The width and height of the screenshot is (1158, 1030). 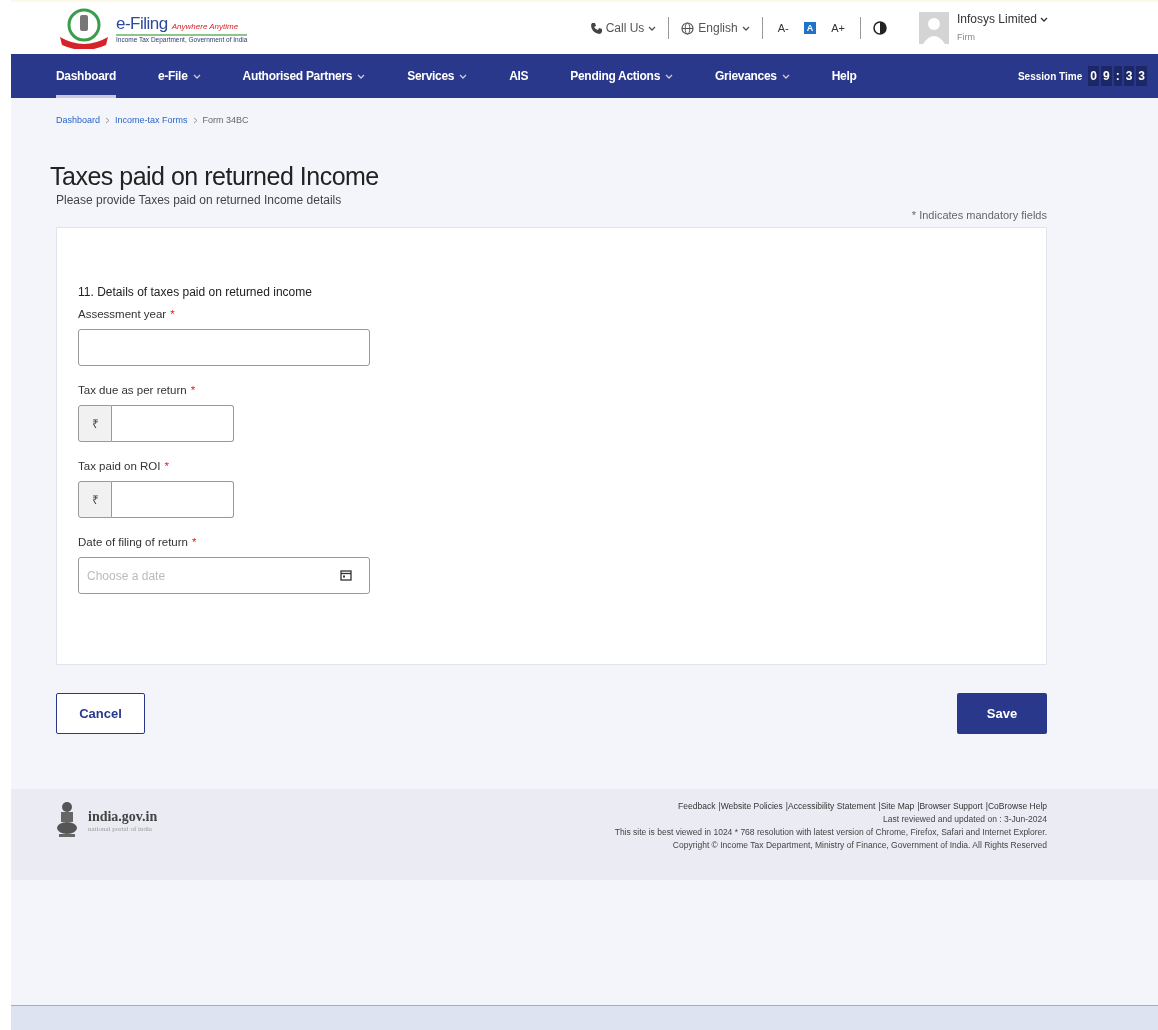 I want to click on updated-note: Last reviewed and updated on : 3-Jun-2024, so click(x=965, y=819).